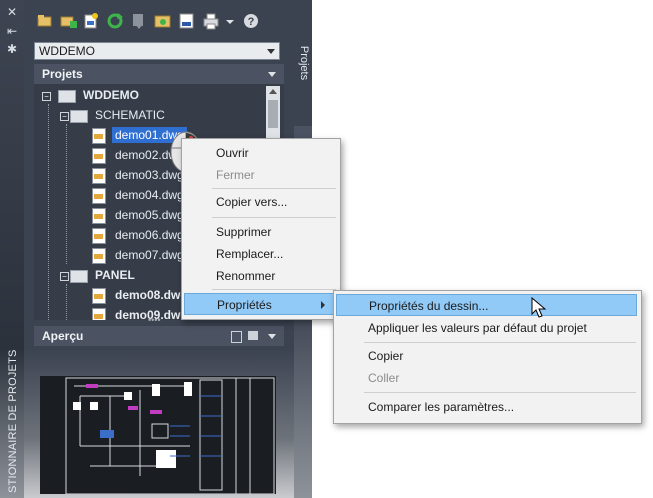 This screenshot has width=653, height=498. Describe the element at coordinates (539, 307) in the screenshot. I see `mouse-cursor-icon` at that location.